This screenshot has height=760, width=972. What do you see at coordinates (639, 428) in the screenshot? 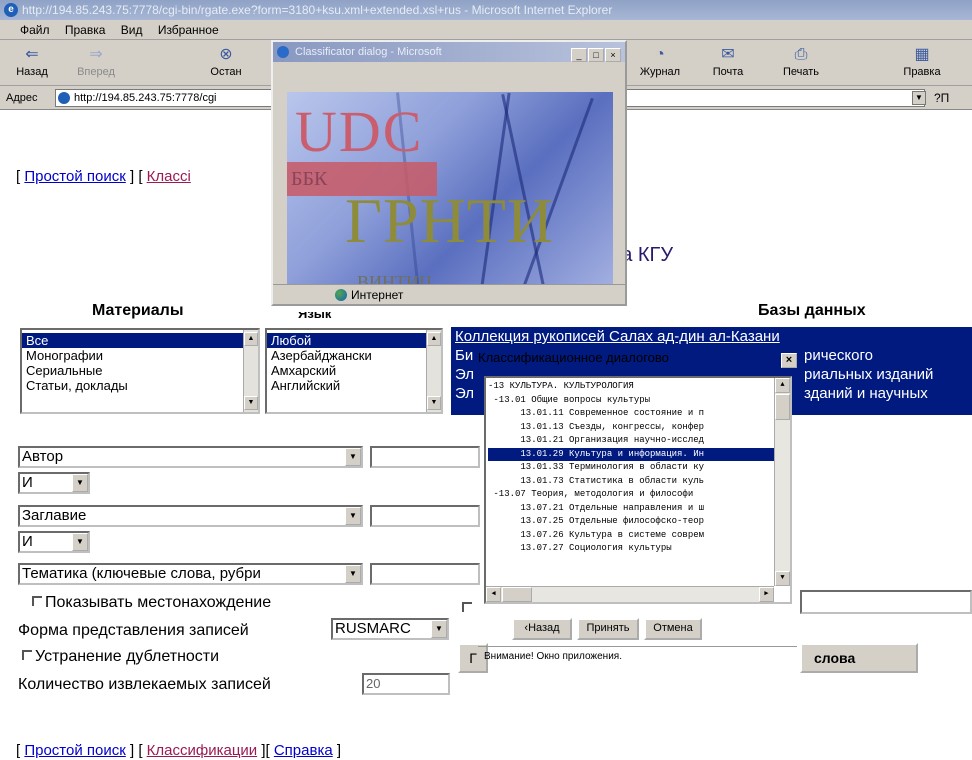
I see `tree-item: 13.01.13 Съезды, конгрессы, конфер` at bounding box center [639, 428].